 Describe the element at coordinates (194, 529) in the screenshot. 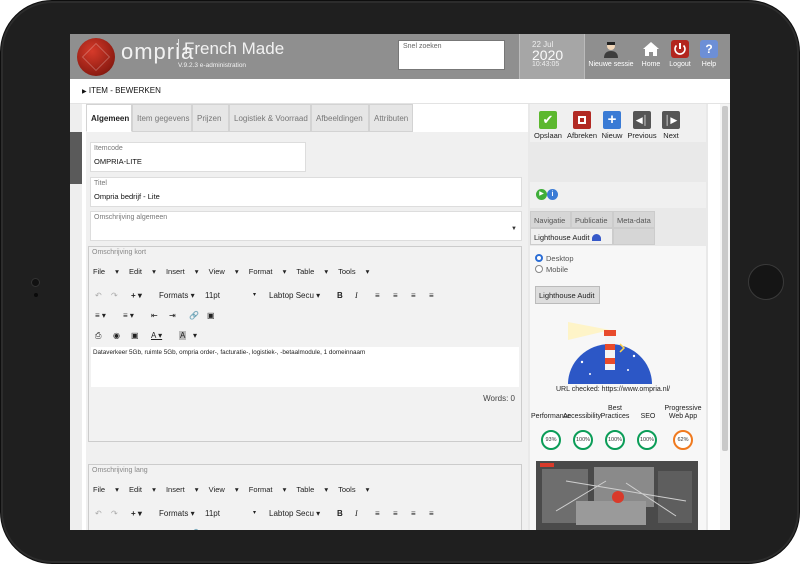

I see `lang-link-icon: 🔗` at that location.